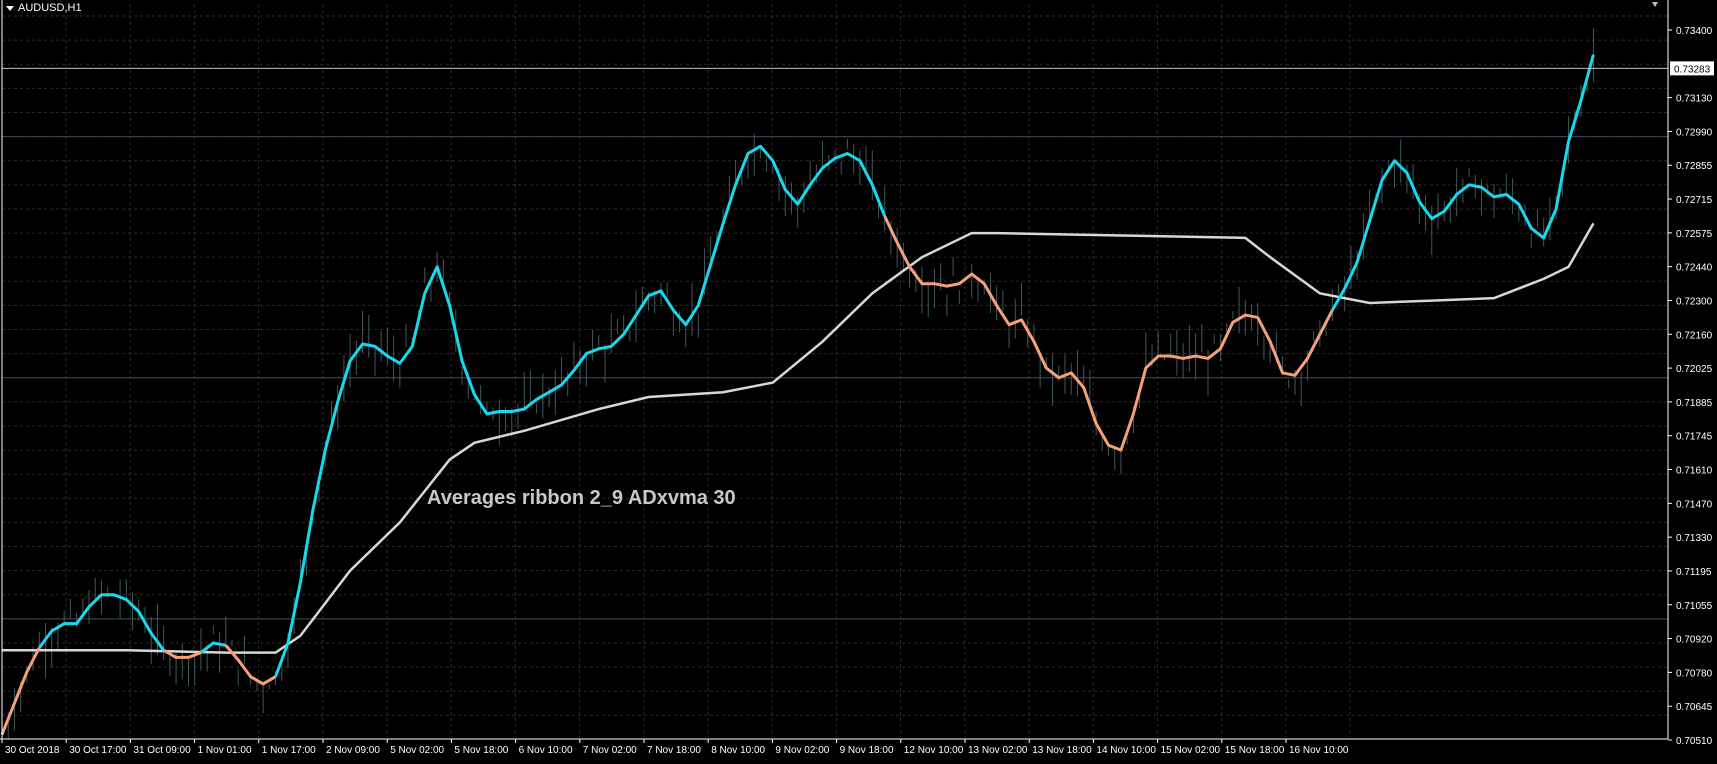 The image size is (1717, 764). Describe the element at coordinates (1319, 750) in the screenshot. I see `x-tick-label: 16 Nov 10:00` at that location.